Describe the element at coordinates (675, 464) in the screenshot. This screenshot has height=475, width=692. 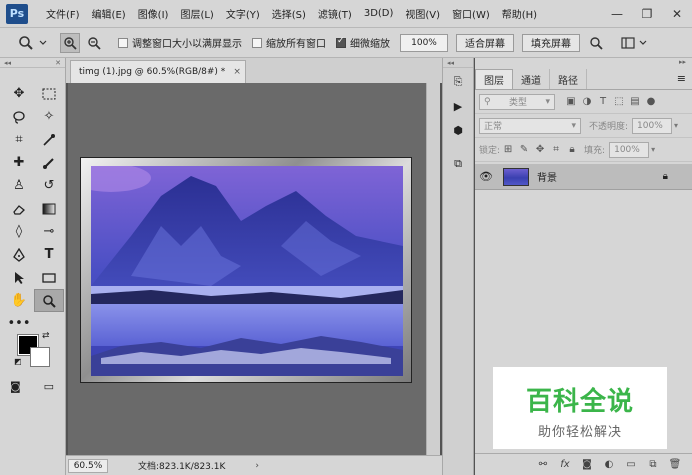
I see `trash-icon: 🗑︎` at that location.